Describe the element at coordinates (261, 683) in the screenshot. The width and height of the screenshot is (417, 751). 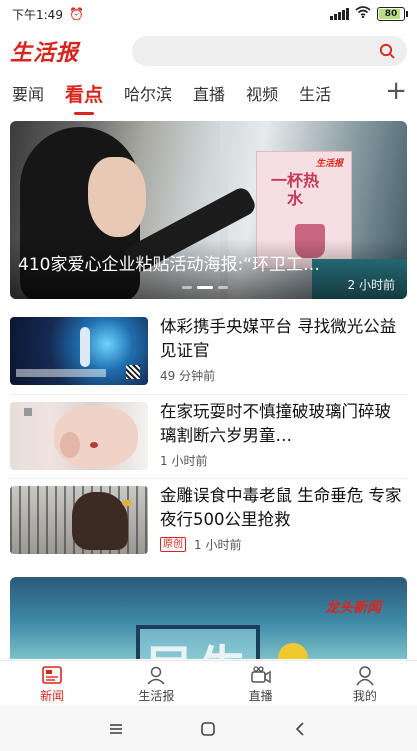
I see `nav-live: 直播` at that location.